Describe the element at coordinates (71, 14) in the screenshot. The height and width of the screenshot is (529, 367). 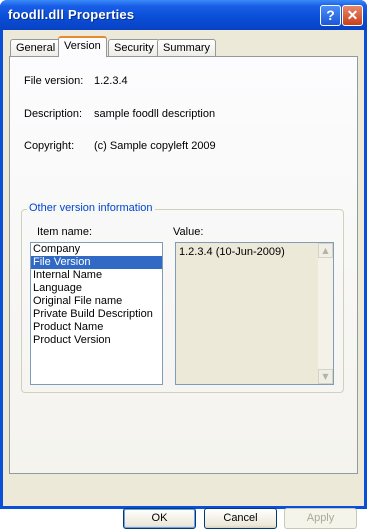
I see `window-title: foodll.dll Properties` at that location.